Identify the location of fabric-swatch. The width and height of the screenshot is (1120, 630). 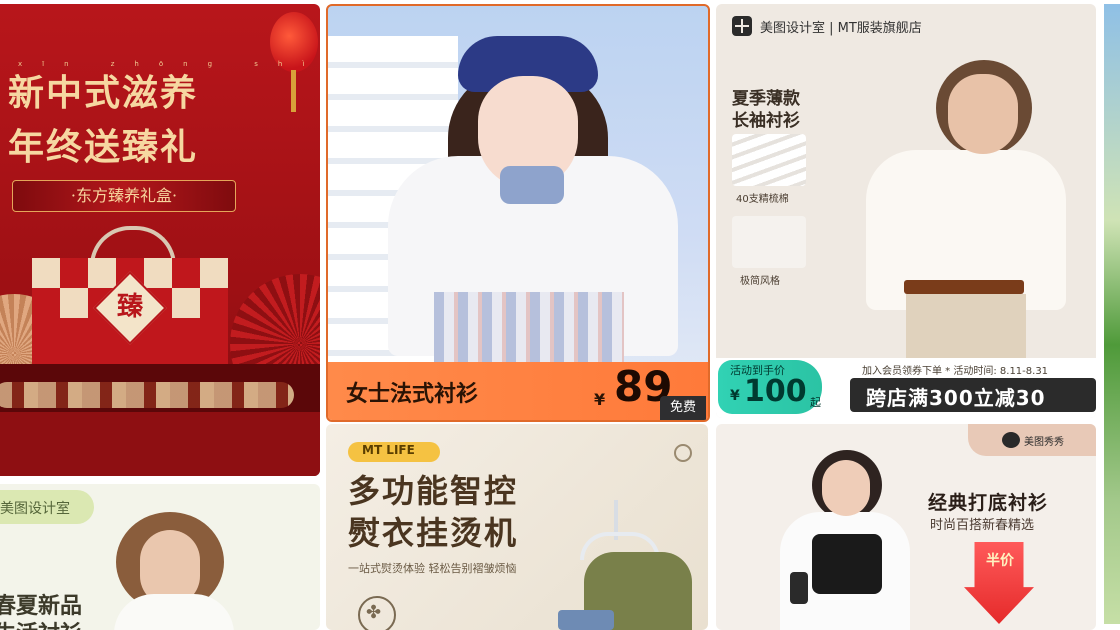
(769, 160).